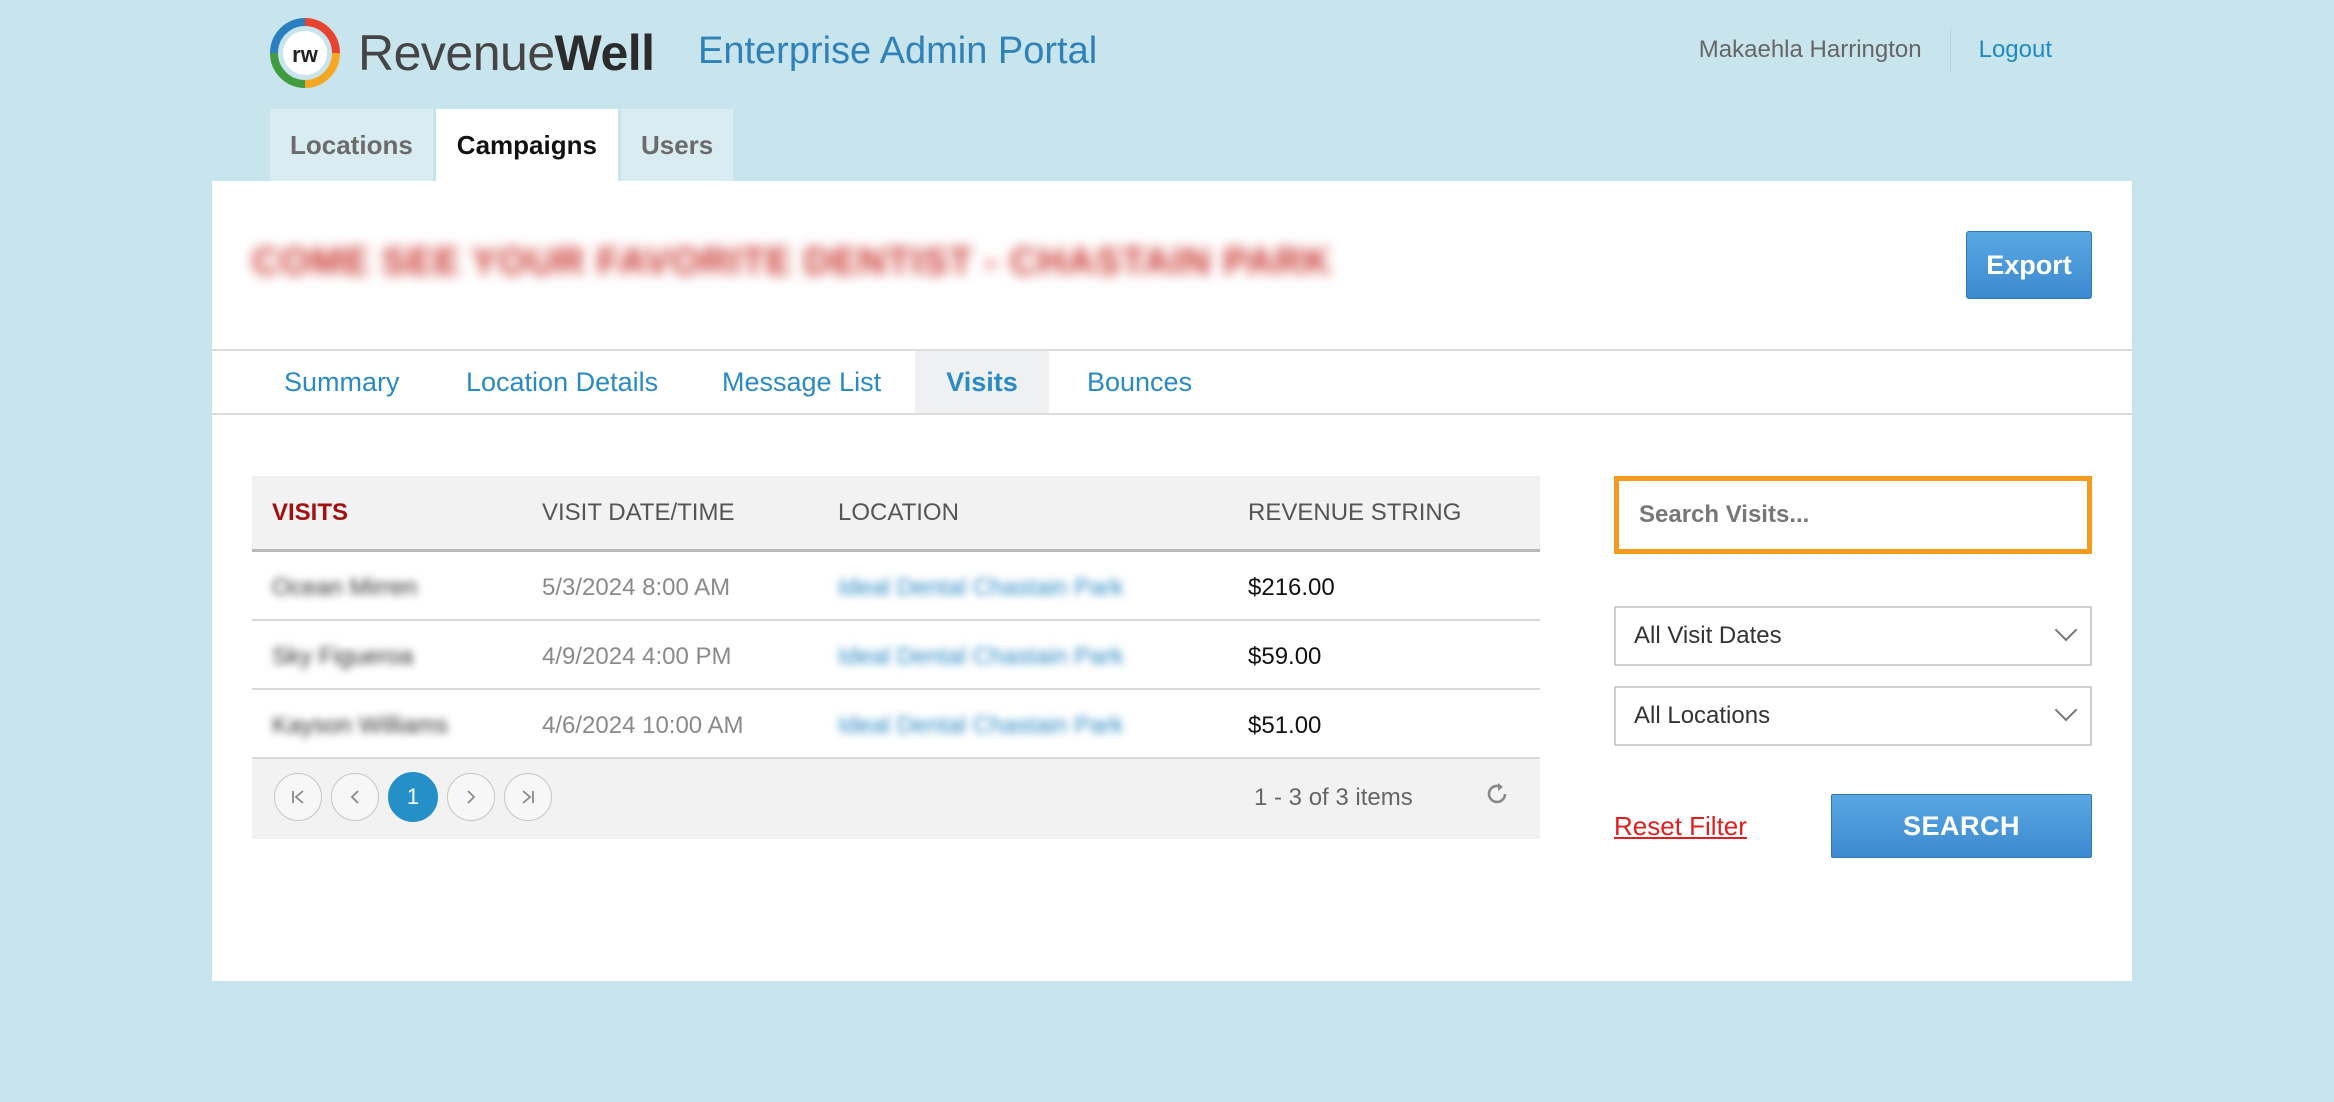 This screenshot has height=1102, width=2334. Describe the element at coordinates (351, 145) in the screenshot. I see `tab-locations: Locations` at that location.